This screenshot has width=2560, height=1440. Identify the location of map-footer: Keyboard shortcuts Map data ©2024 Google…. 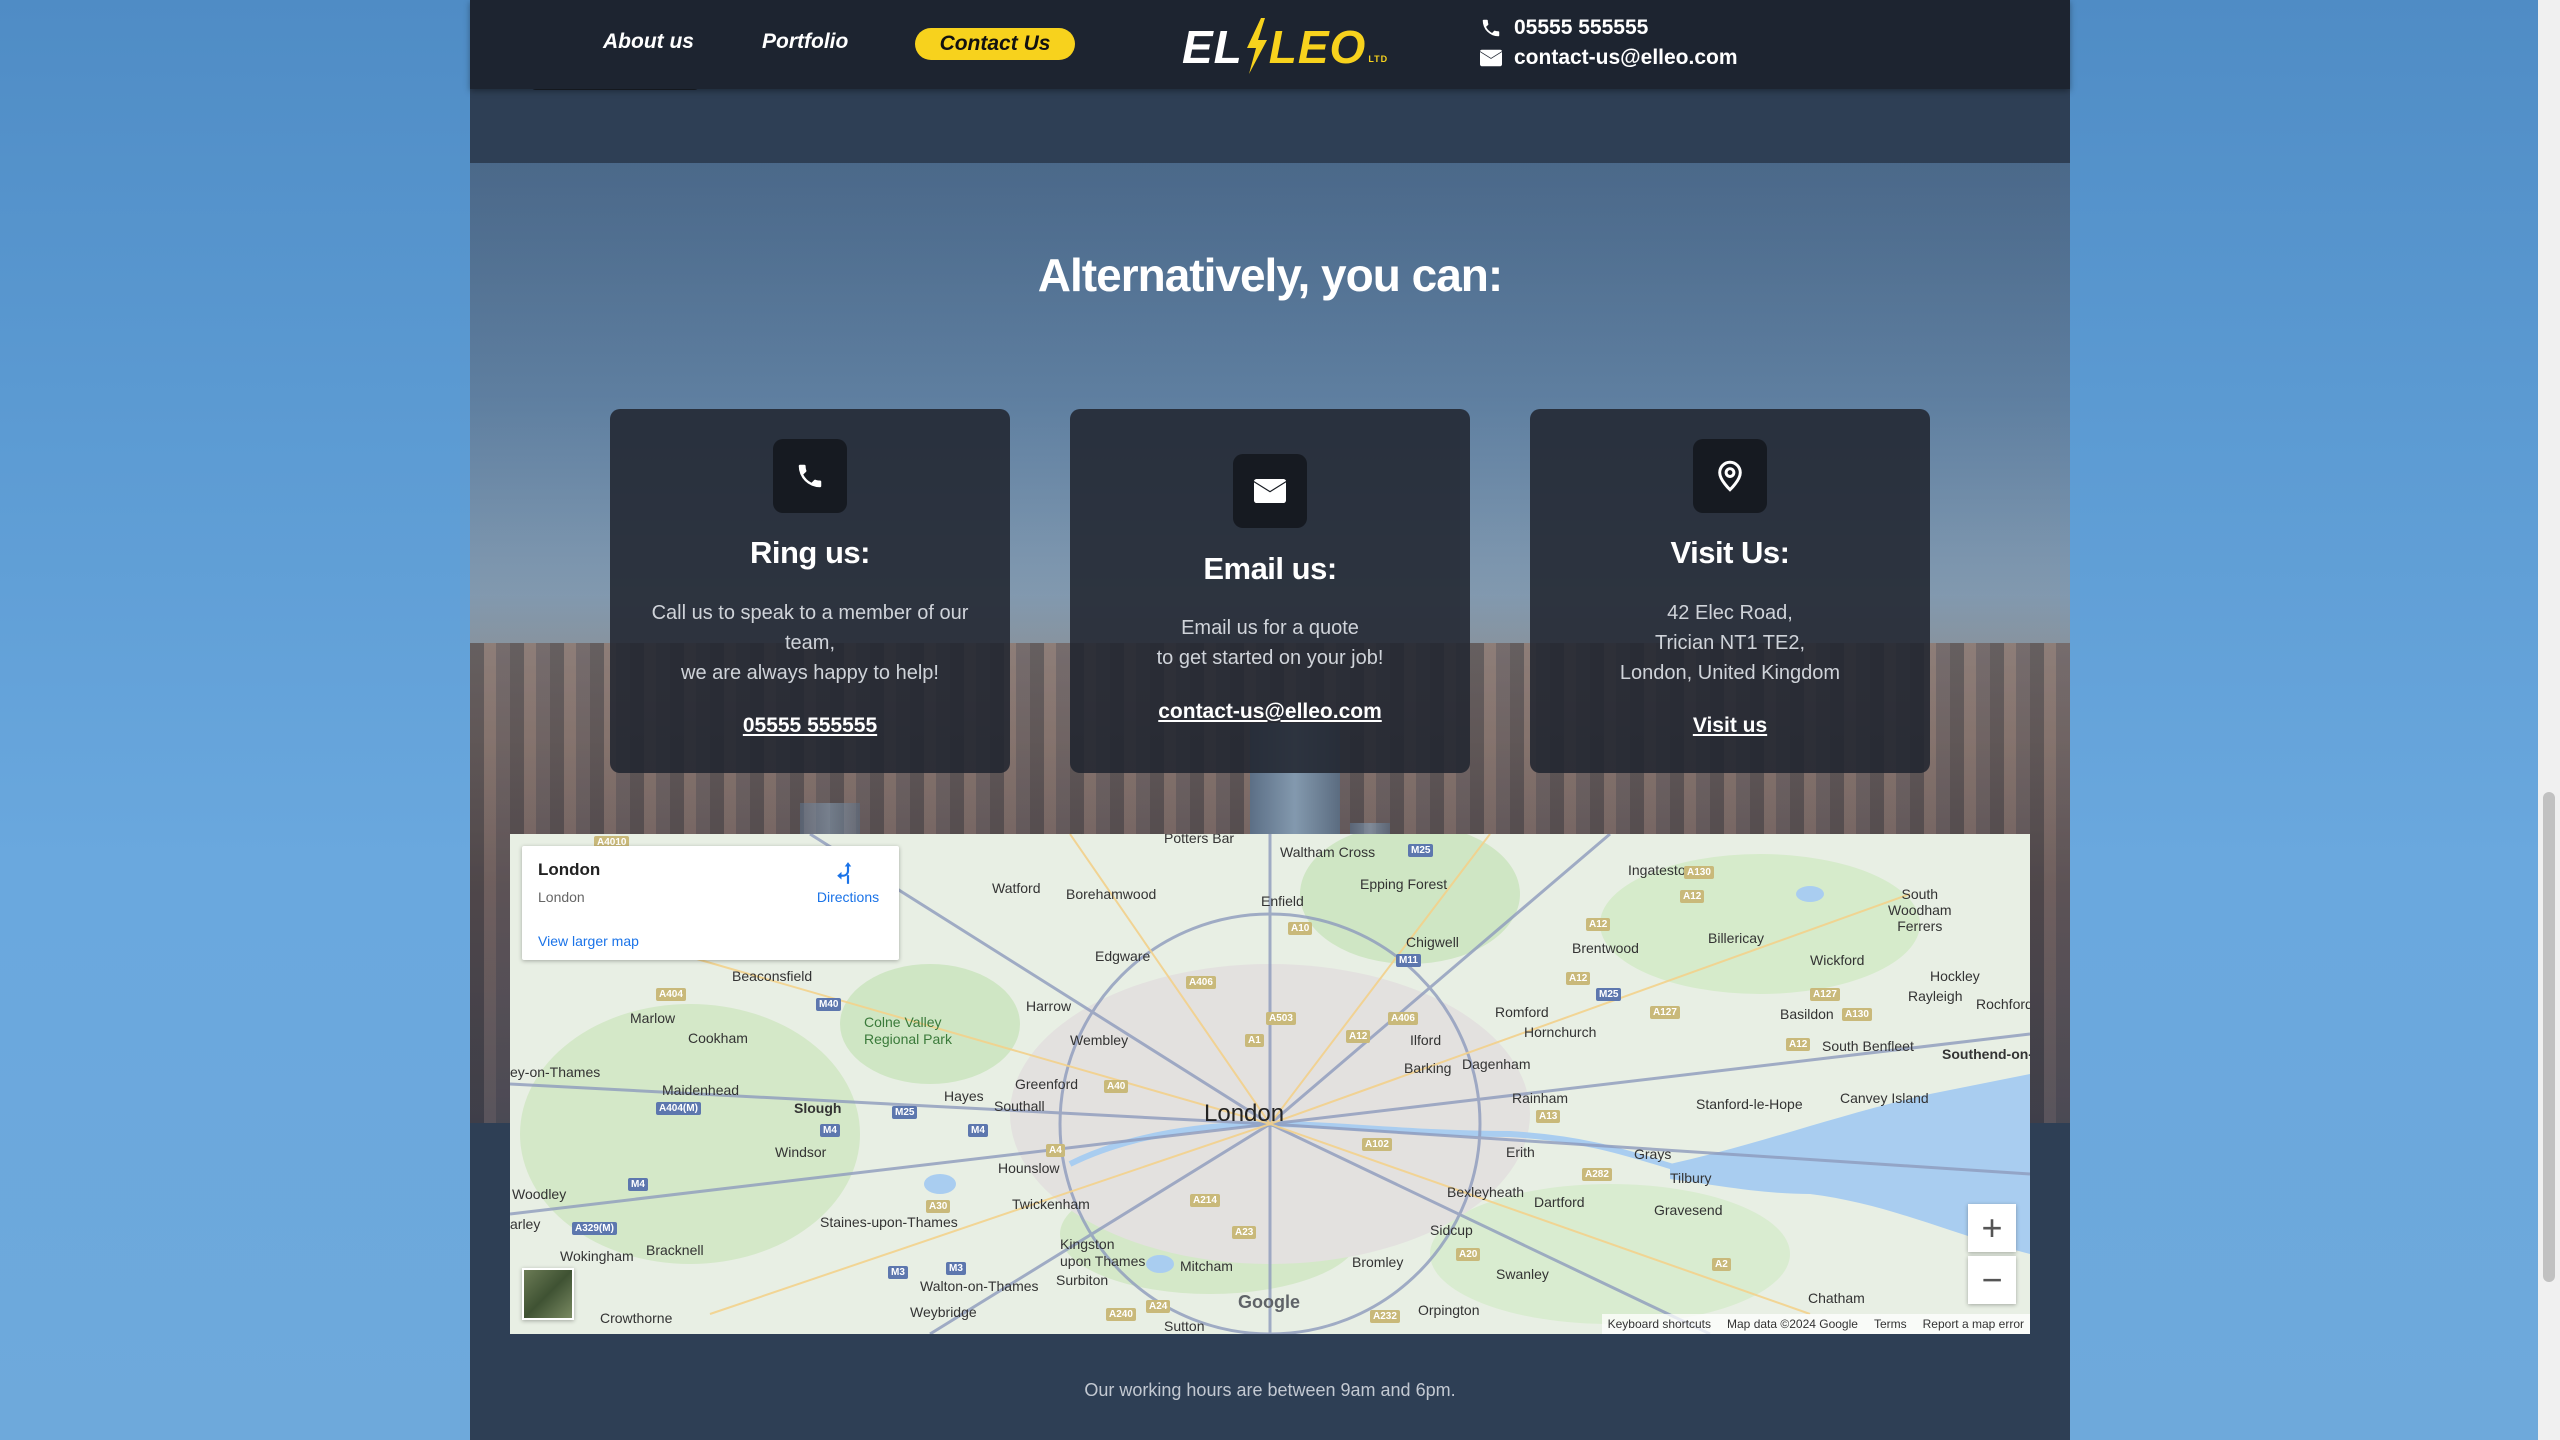
(1815, 1324).